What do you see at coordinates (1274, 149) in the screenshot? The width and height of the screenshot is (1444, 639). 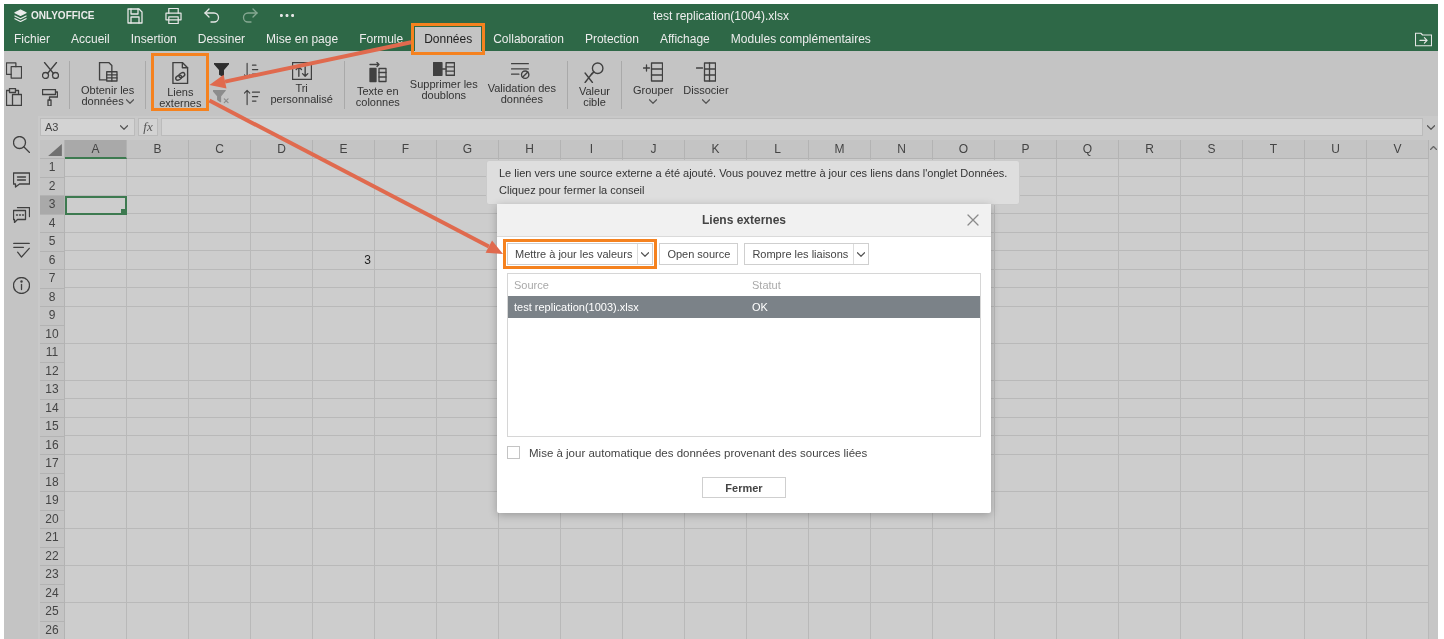 I see `column-header: T` at bounding box center [1274, 149].